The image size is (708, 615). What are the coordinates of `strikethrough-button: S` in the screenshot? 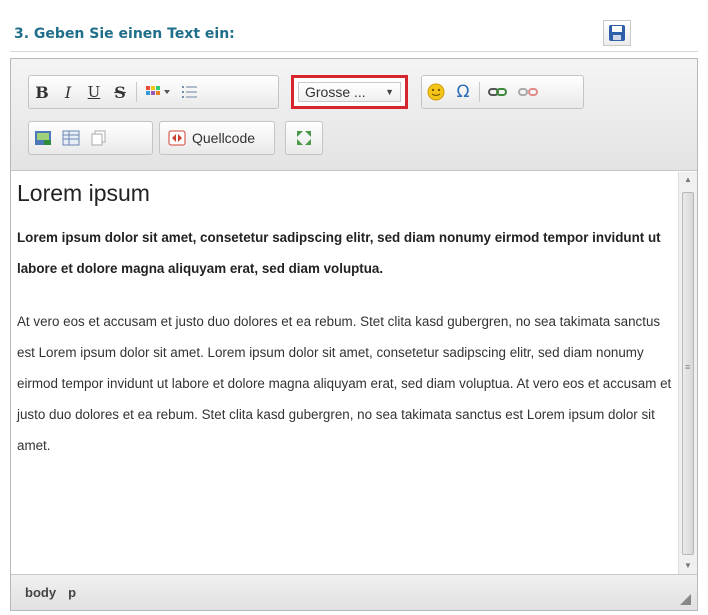 It's located at (120, 92).